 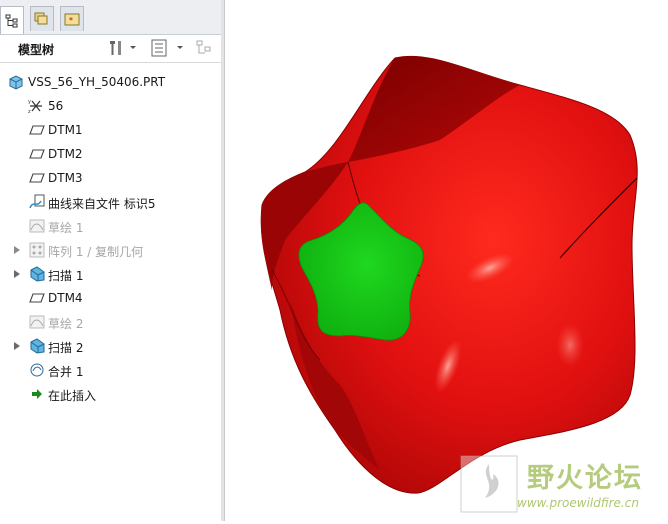 What do you see at coordinates (35, 106) in the screenshot?
I see `csys-icon: y z` at bounding box center [35, 106].